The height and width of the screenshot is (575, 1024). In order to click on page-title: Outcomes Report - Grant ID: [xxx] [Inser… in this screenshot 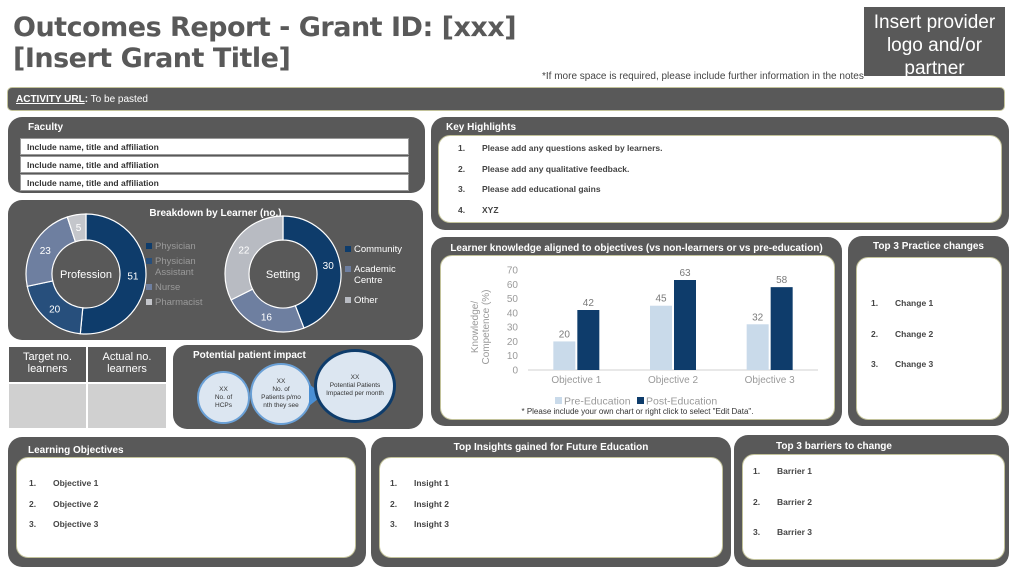, I will do `click(273, 43)`.